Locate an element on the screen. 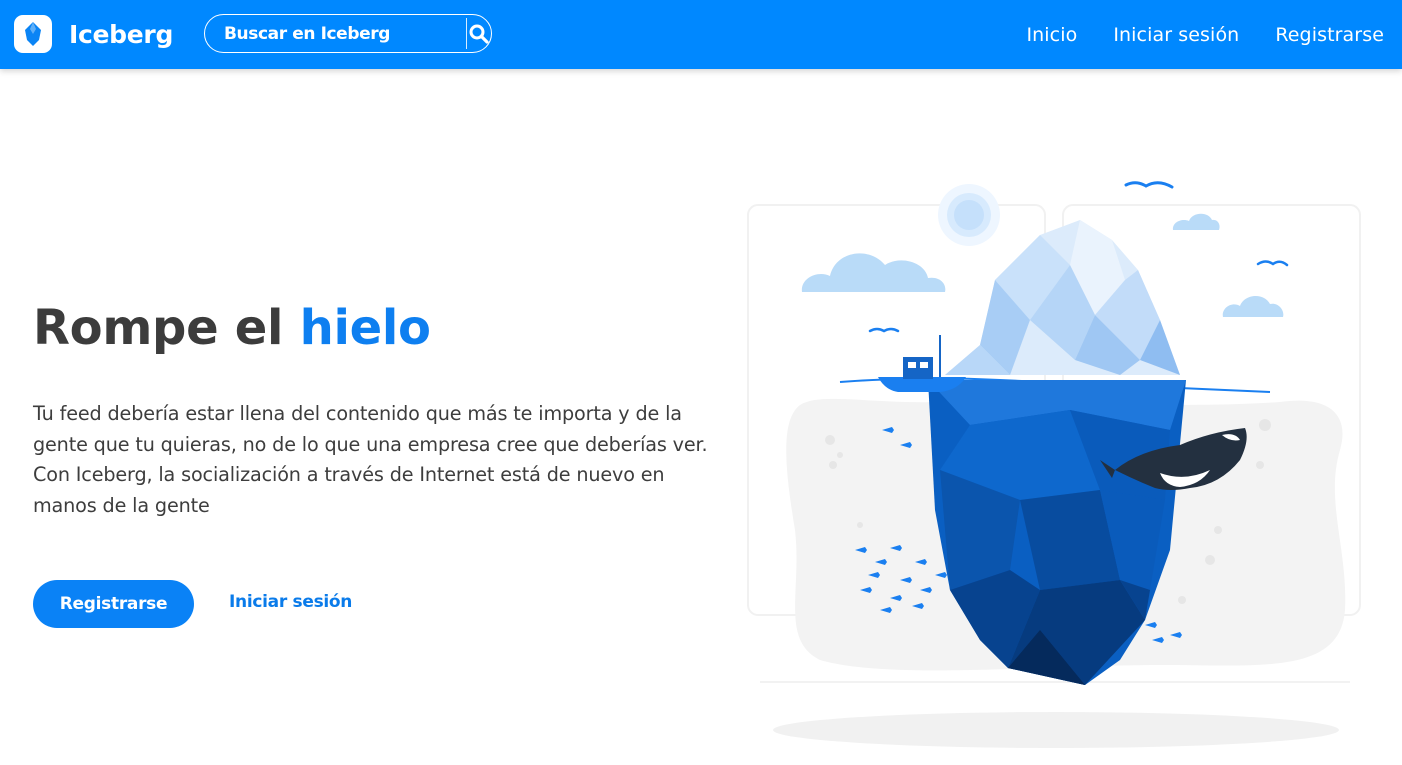 The image size is (1402, 765). search-button is located at coordinates (479, 33).